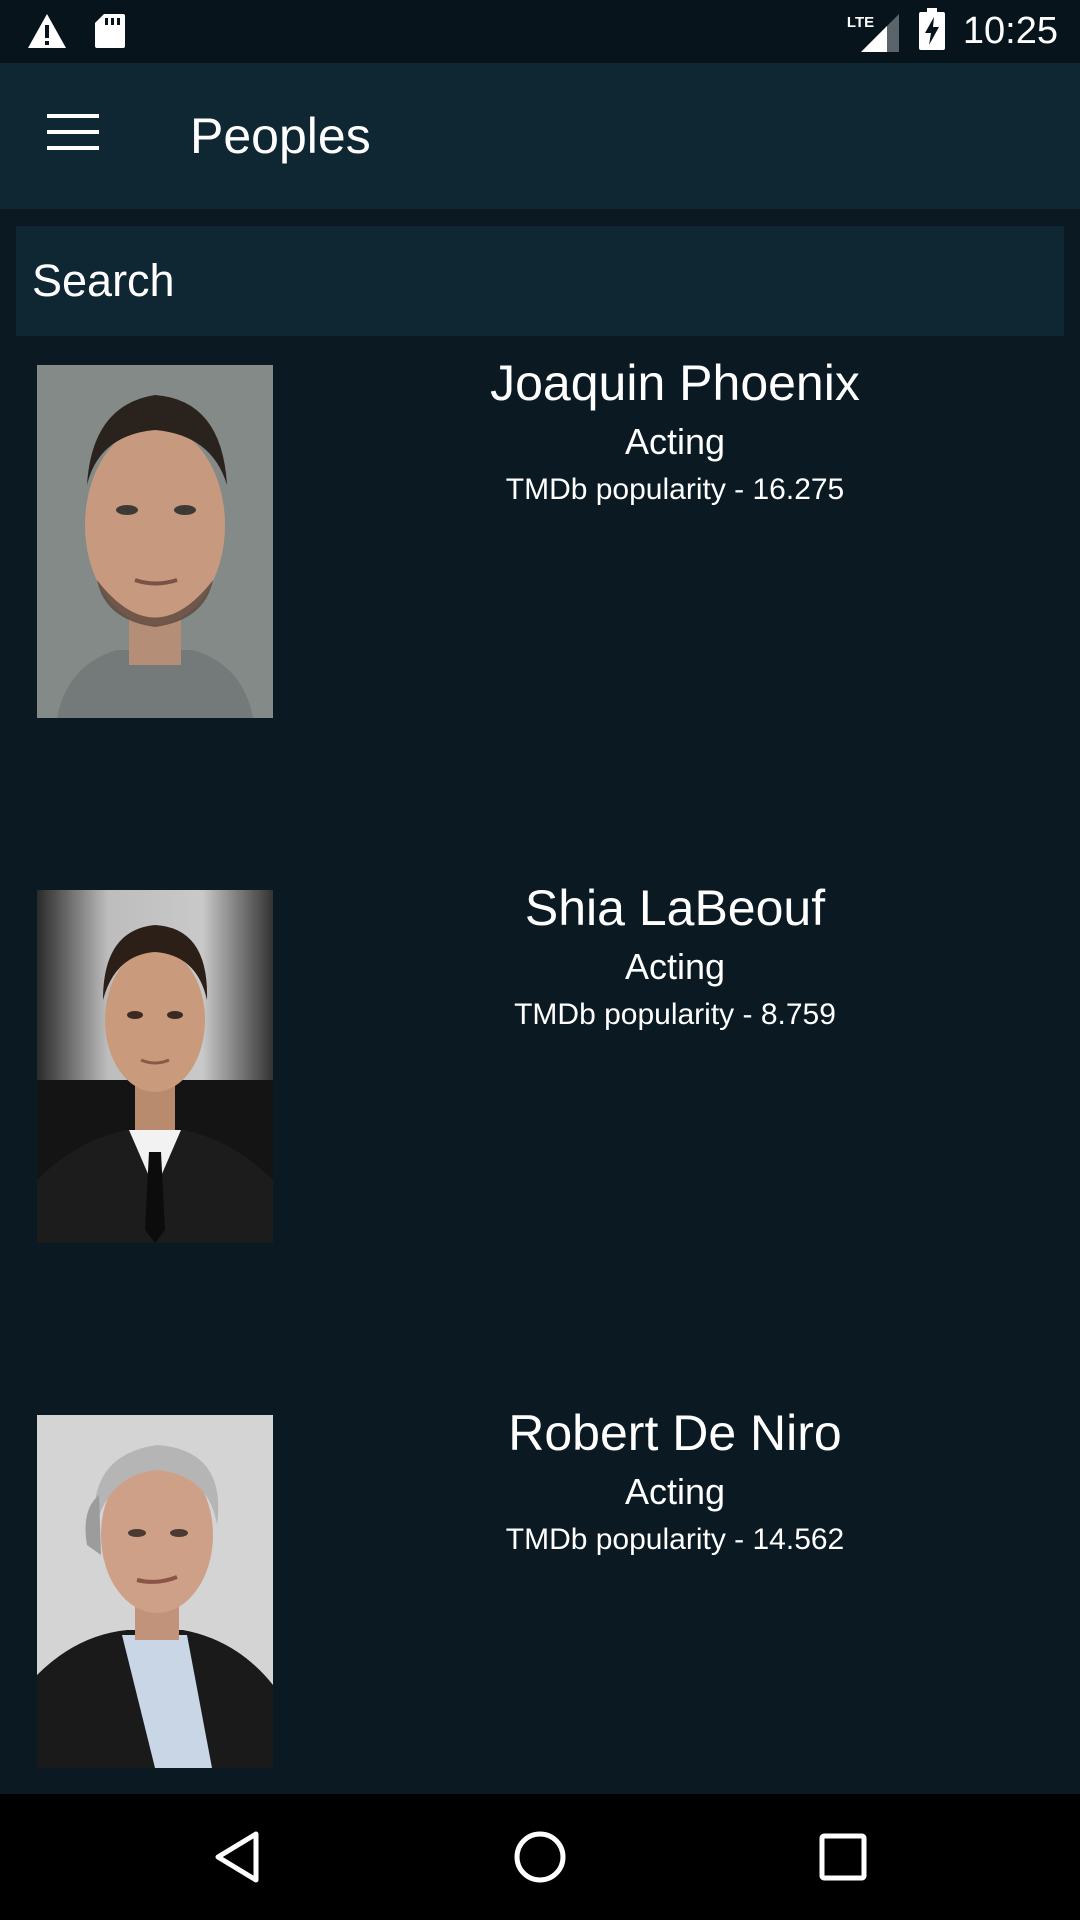 The image size is (1080, 1920). I want to click on back-button, so click(237, 1859).